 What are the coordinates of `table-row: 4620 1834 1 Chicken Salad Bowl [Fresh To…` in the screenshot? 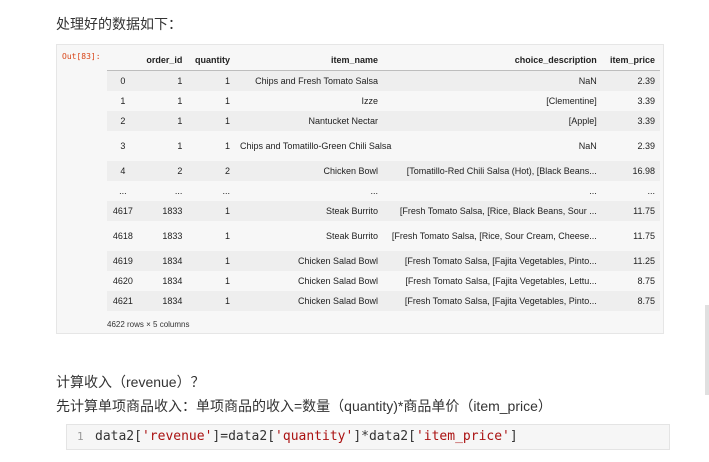 It's located at (383, 280).